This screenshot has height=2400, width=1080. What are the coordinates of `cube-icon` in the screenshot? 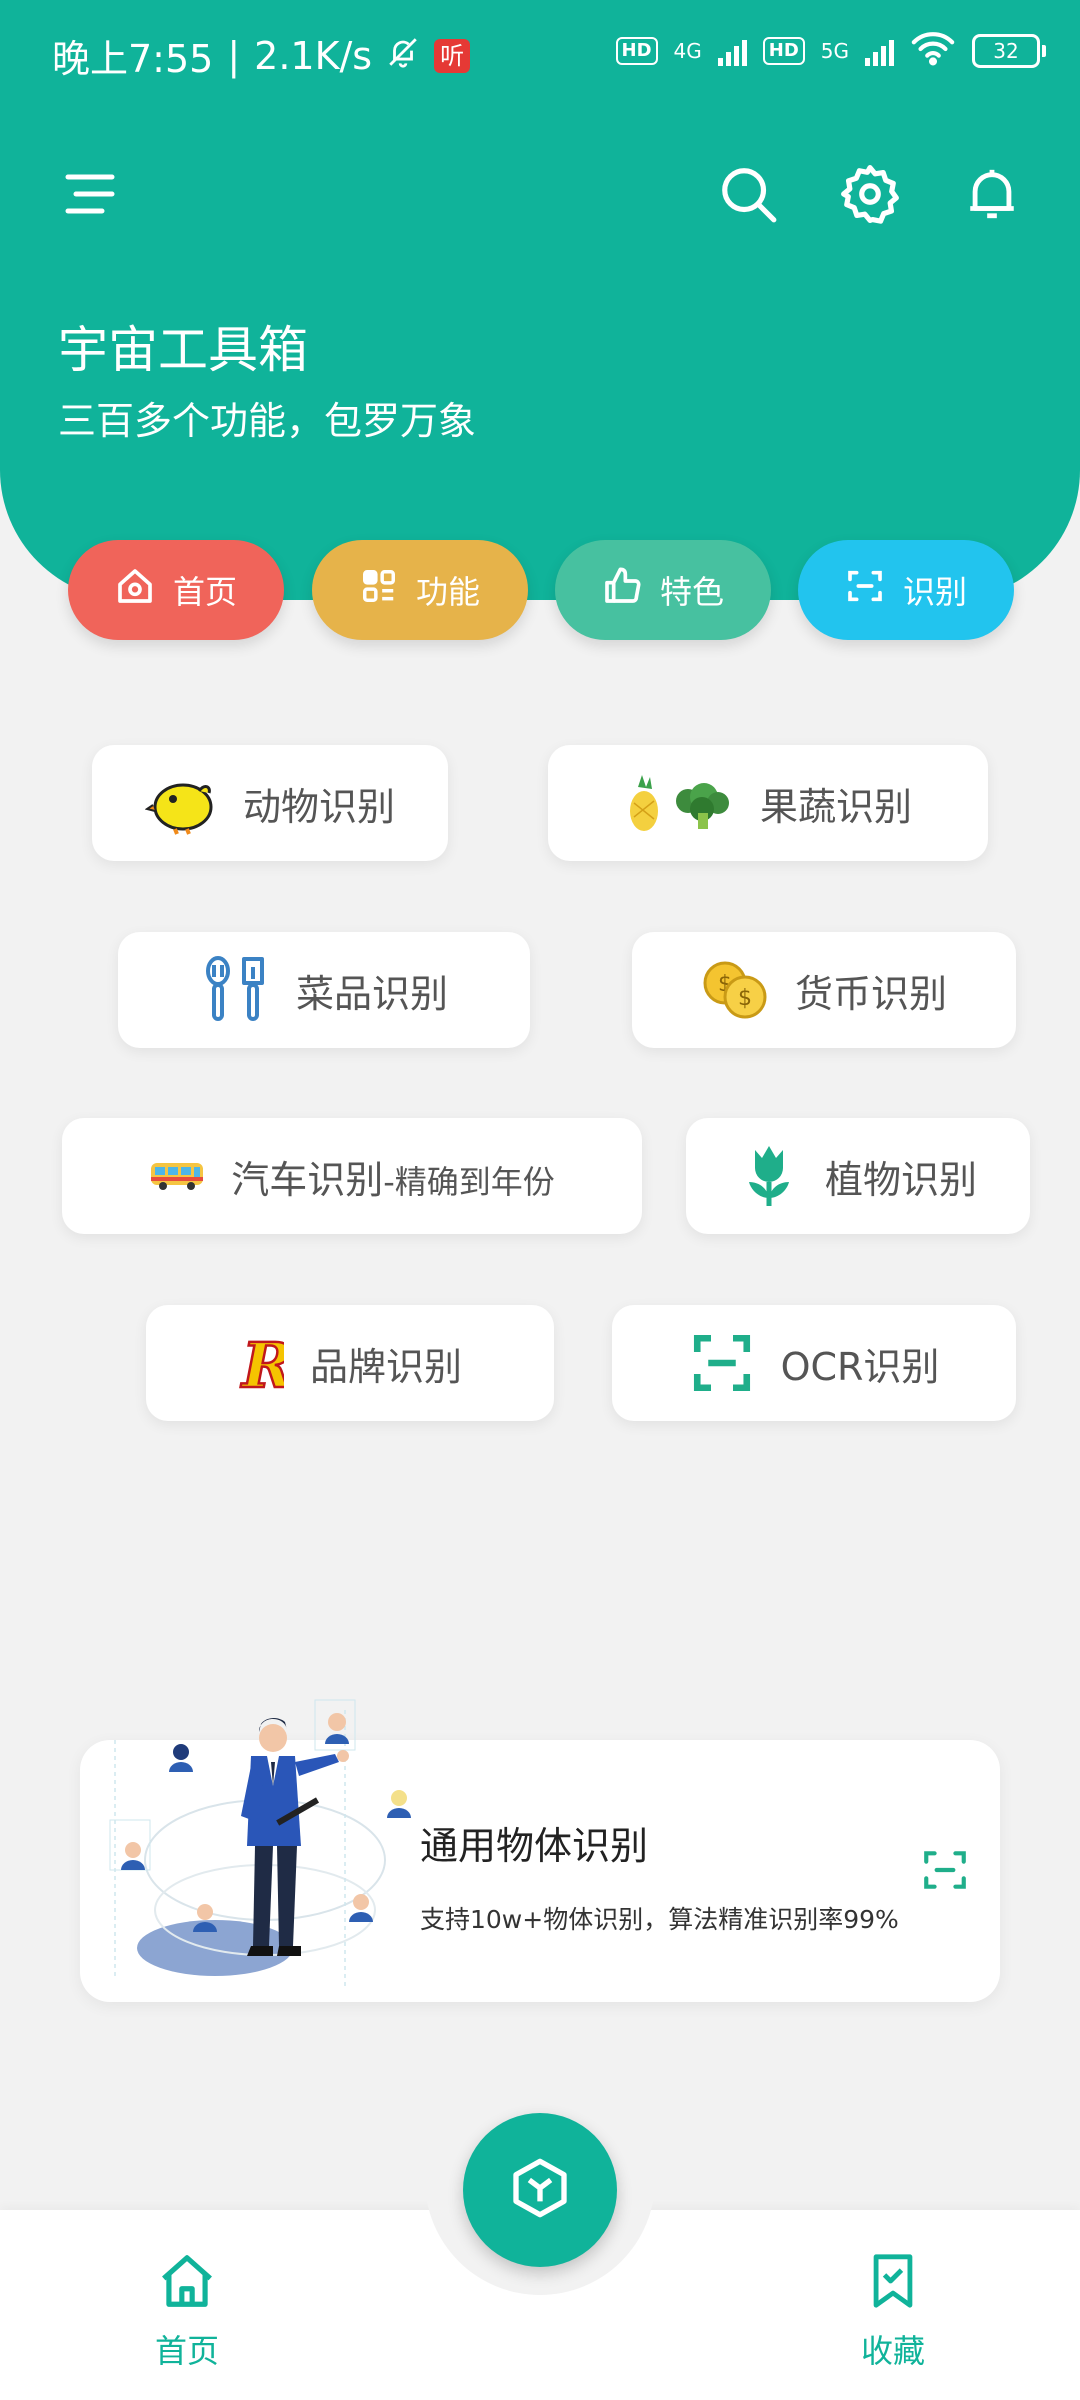 It's located at (540, 2190).